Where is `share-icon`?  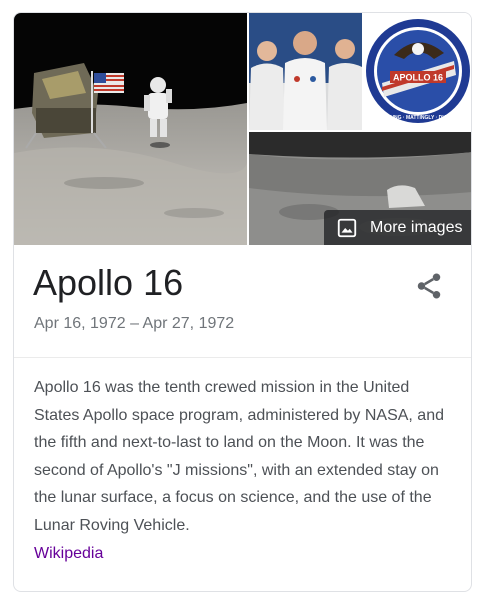 share-icon is located at coordinates (429, 286).